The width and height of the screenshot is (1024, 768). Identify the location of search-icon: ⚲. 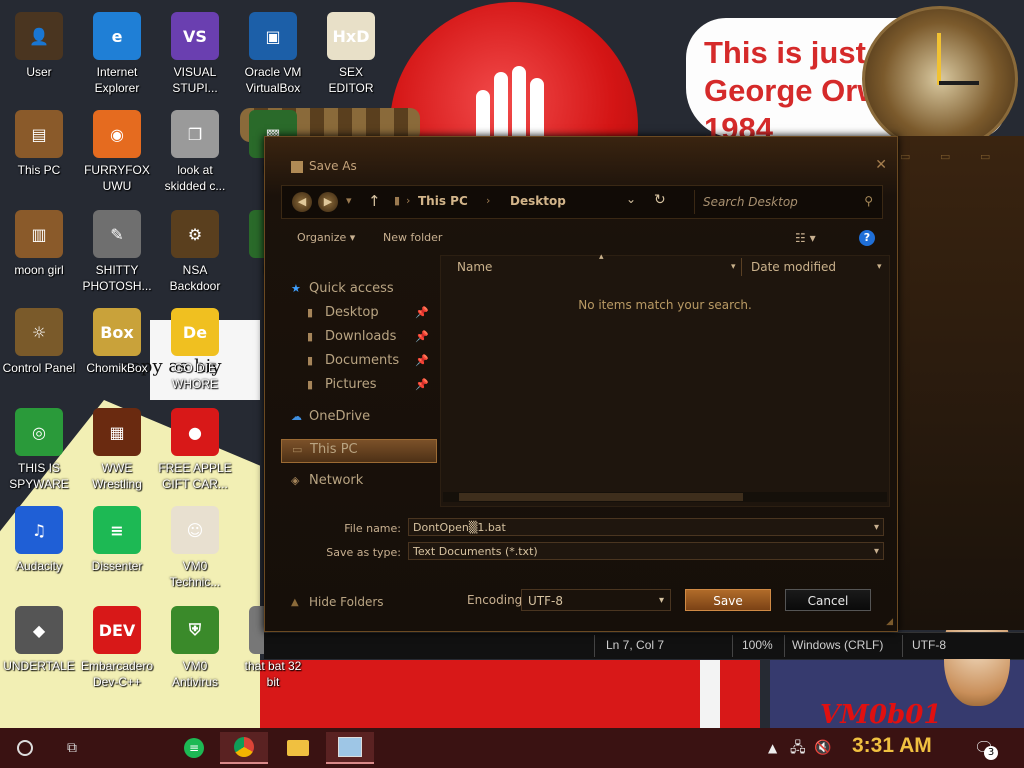
(868, 201).